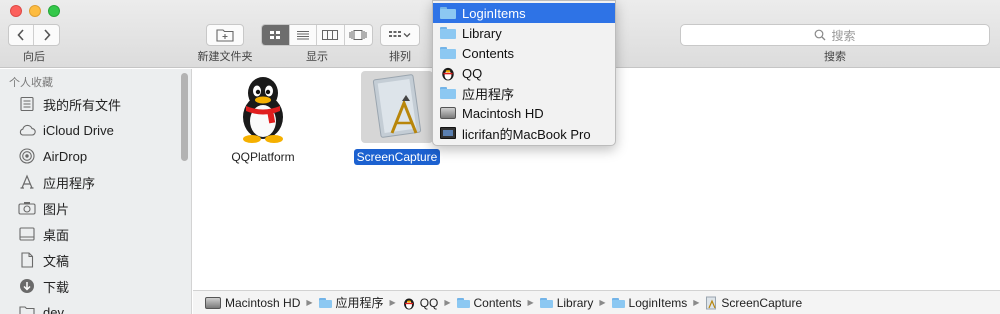 The width and height of the screenshot is (1000, 314). Describe the element at coordinates (43, 260) in the screenshot. I see `sidebar-item-documents: 文稿` at that location.